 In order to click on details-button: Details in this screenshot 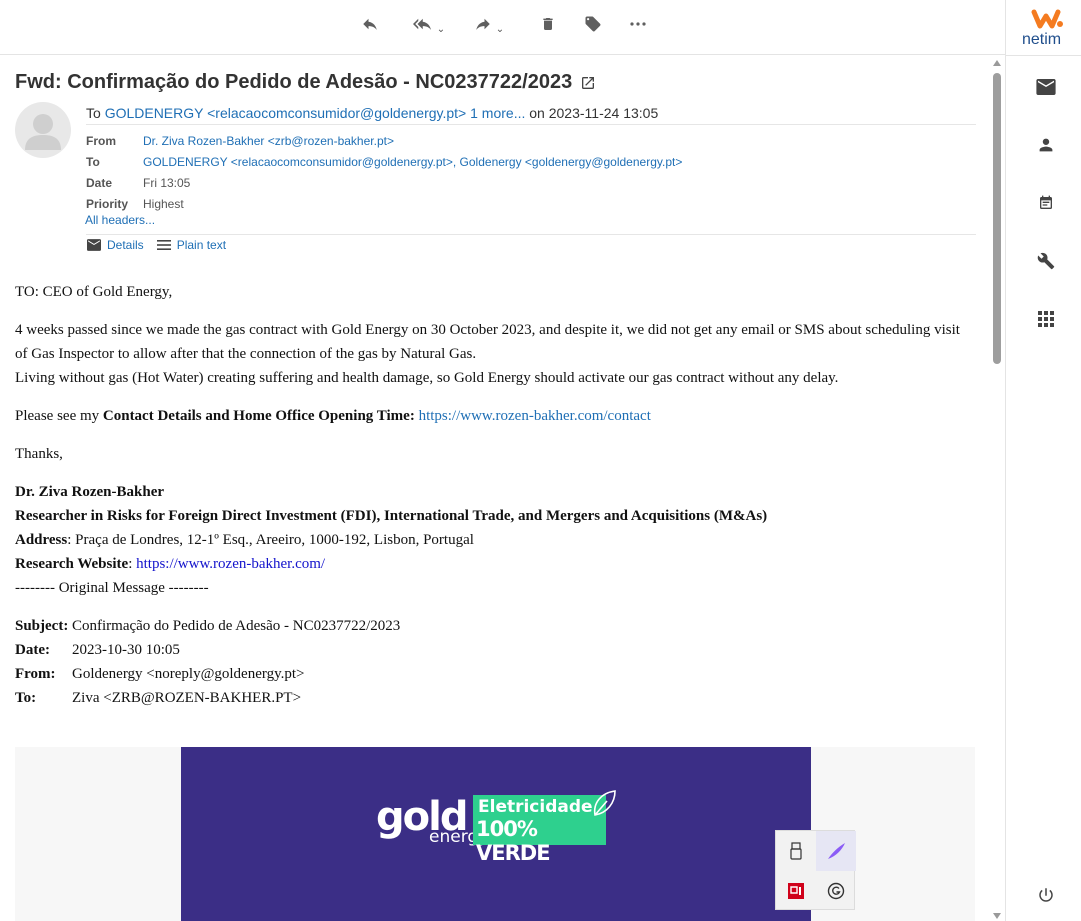, I will do `click(115, 245)`.